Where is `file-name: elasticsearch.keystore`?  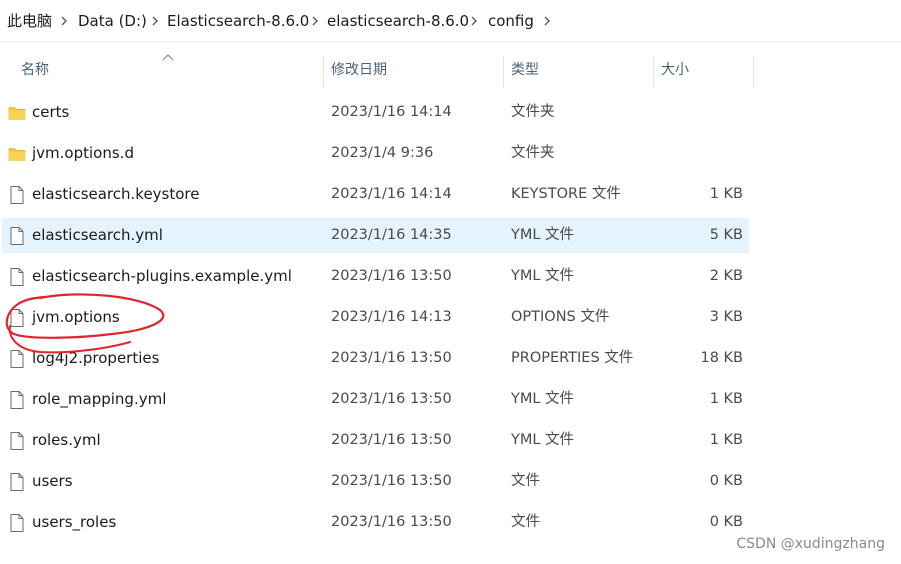
file-name: elasticsearch.keystore is located at coordinates (116, 194).